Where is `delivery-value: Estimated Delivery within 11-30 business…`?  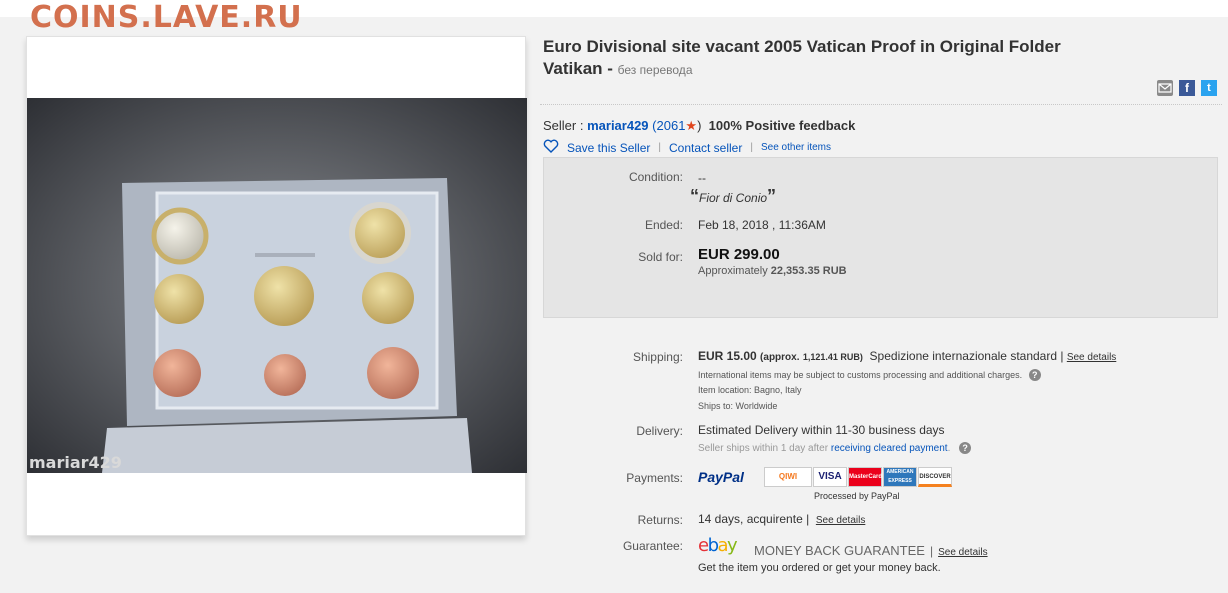
delivery-value: Estimated Delivery within 11-30 business… is located at coordinates (821, 430).